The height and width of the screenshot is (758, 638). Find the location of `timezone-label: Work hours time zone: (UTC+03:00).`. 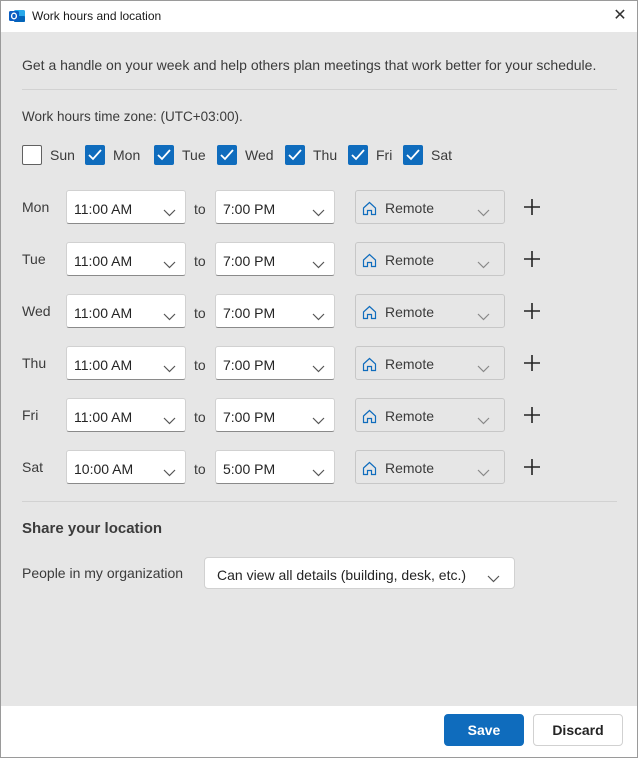

timezone-label: Work hours time zone: (UTC+03:00). is located at coordinates (132, 116).